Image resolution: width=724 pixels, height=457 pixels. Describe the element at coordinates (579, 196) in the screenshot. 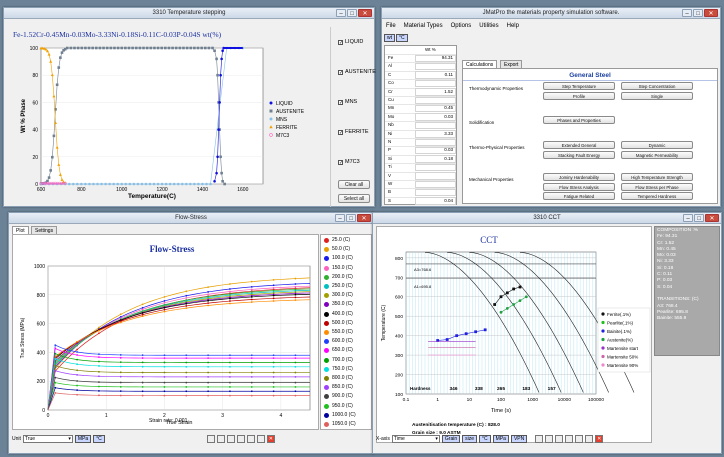

I see `calc-button: Fatigue Related` at that location.